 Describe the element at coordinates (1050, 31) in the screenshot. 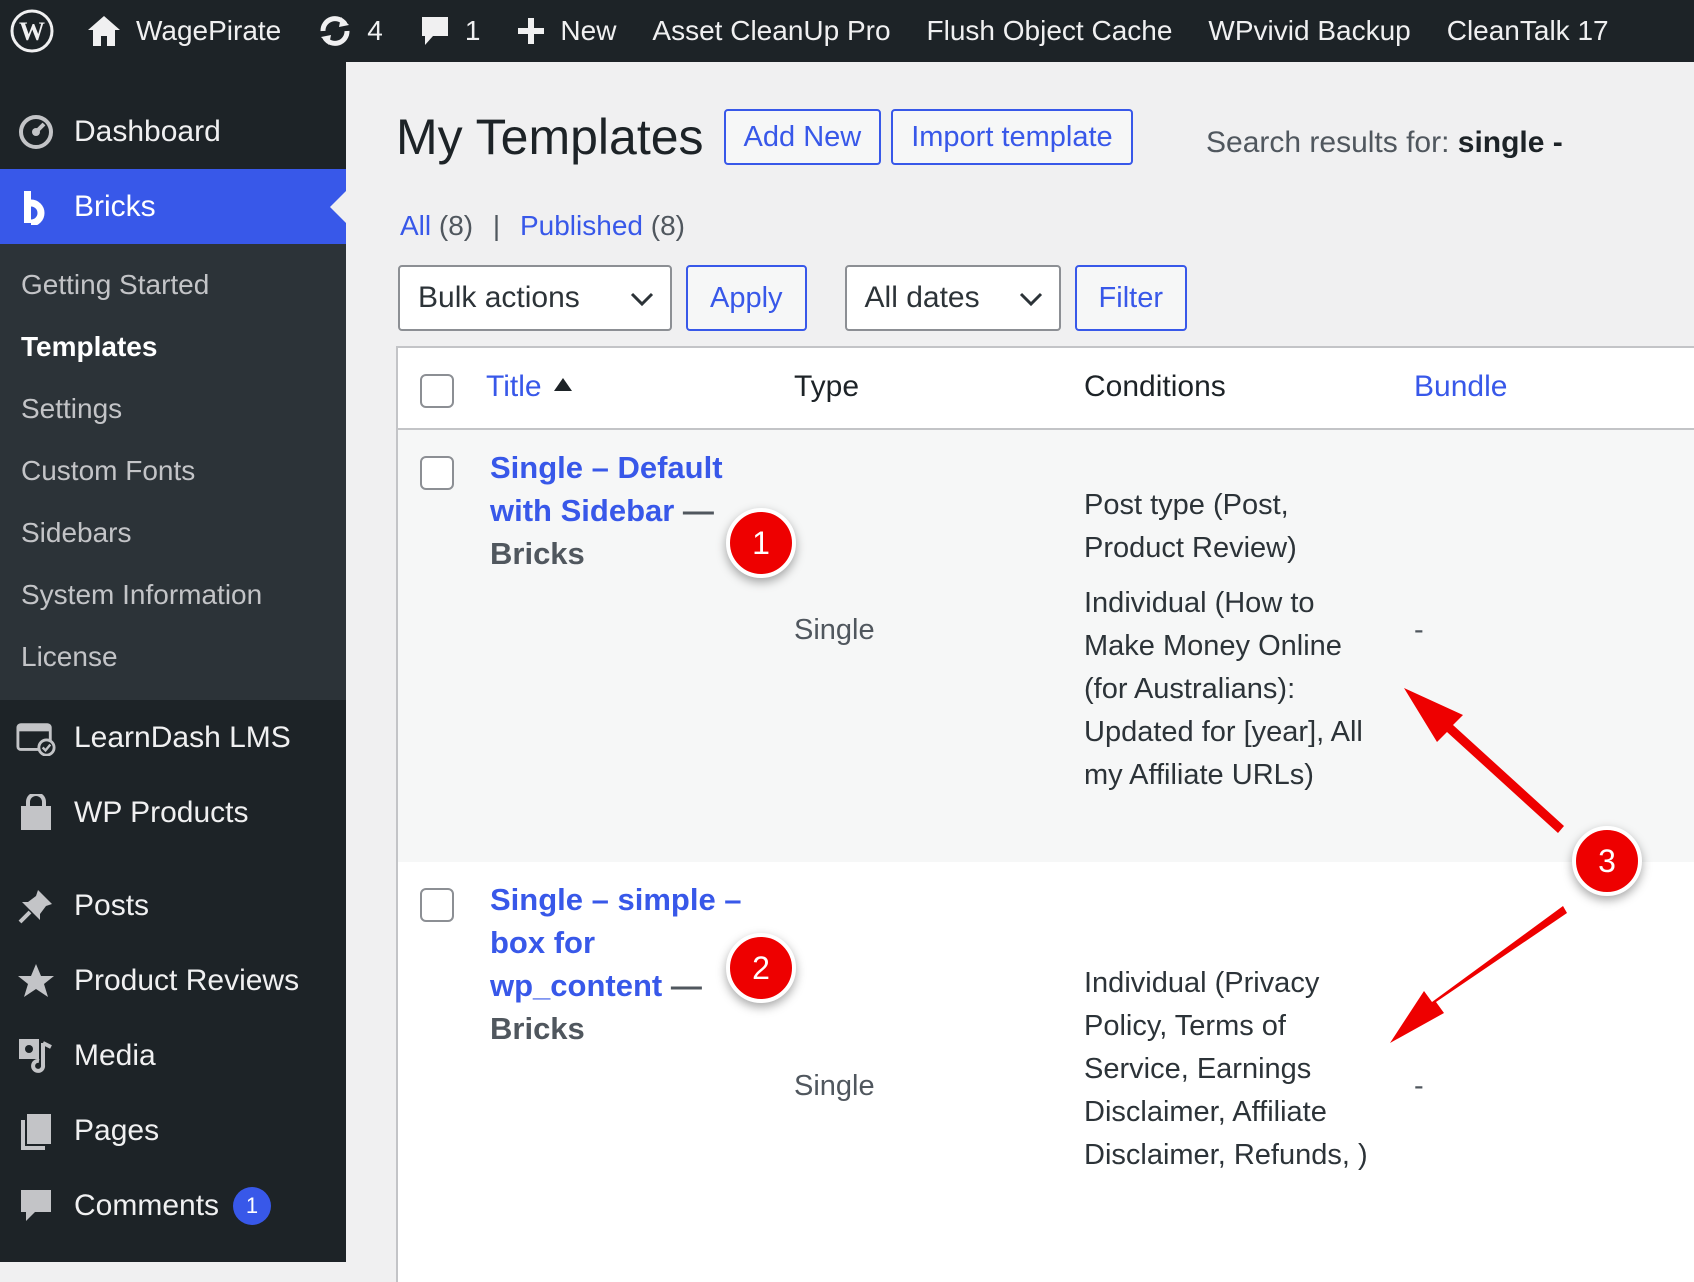

I see `adminbar-item-flush-cache: Flush Object Cache` at that location.